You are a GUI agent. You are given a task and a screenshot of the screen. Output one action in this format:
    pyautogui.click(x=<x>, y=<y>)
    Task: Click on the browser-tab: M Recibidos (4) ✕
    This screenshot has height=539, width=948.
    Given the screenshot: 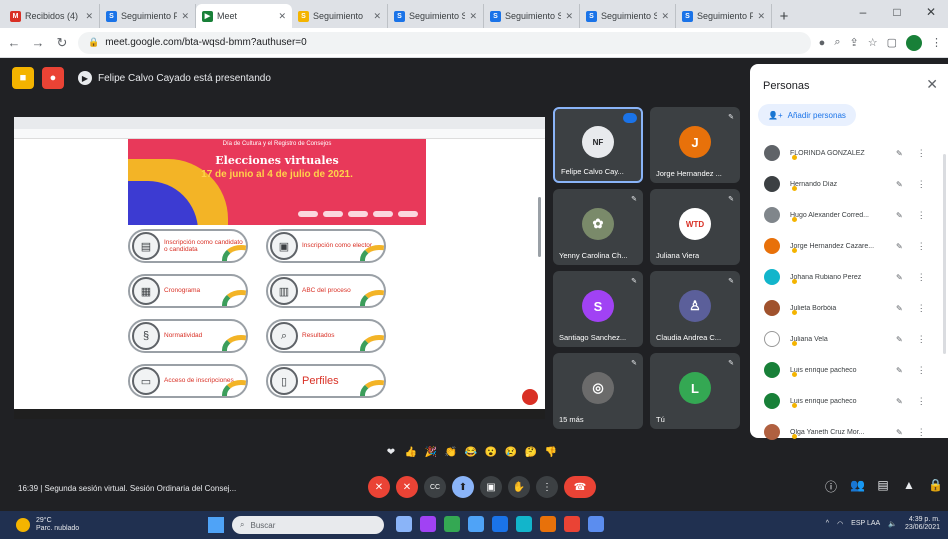 What is the action you would take?
    pyautogui.click(x=52, y=16)
    